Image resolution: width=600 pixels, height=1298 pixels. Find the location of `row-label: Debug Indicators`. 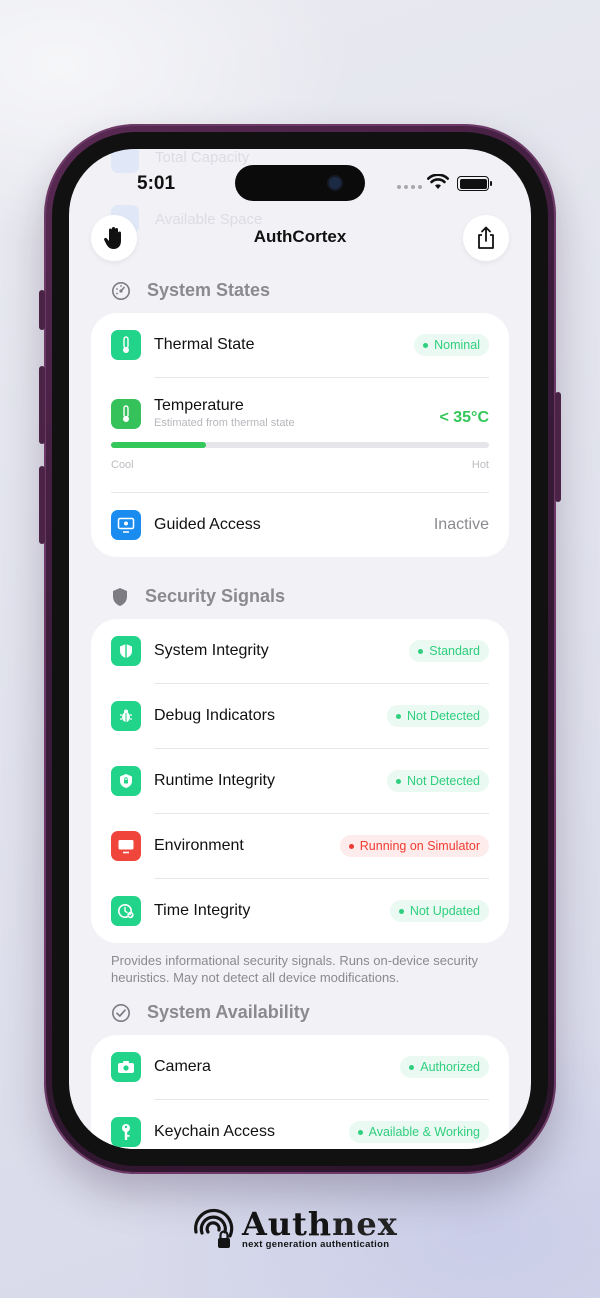

row-label: Debug Indicators is located at coordinates (214, 715).